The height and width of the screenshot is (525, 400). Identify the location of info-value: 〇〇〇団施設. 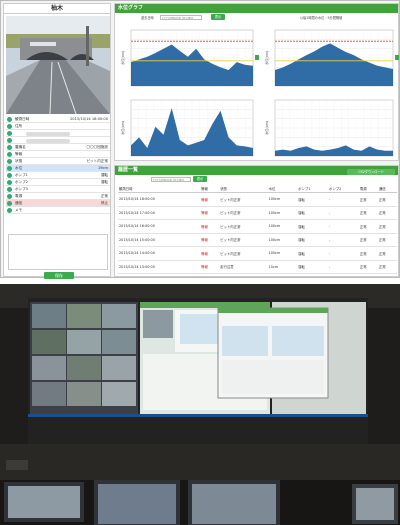
(97, 147).